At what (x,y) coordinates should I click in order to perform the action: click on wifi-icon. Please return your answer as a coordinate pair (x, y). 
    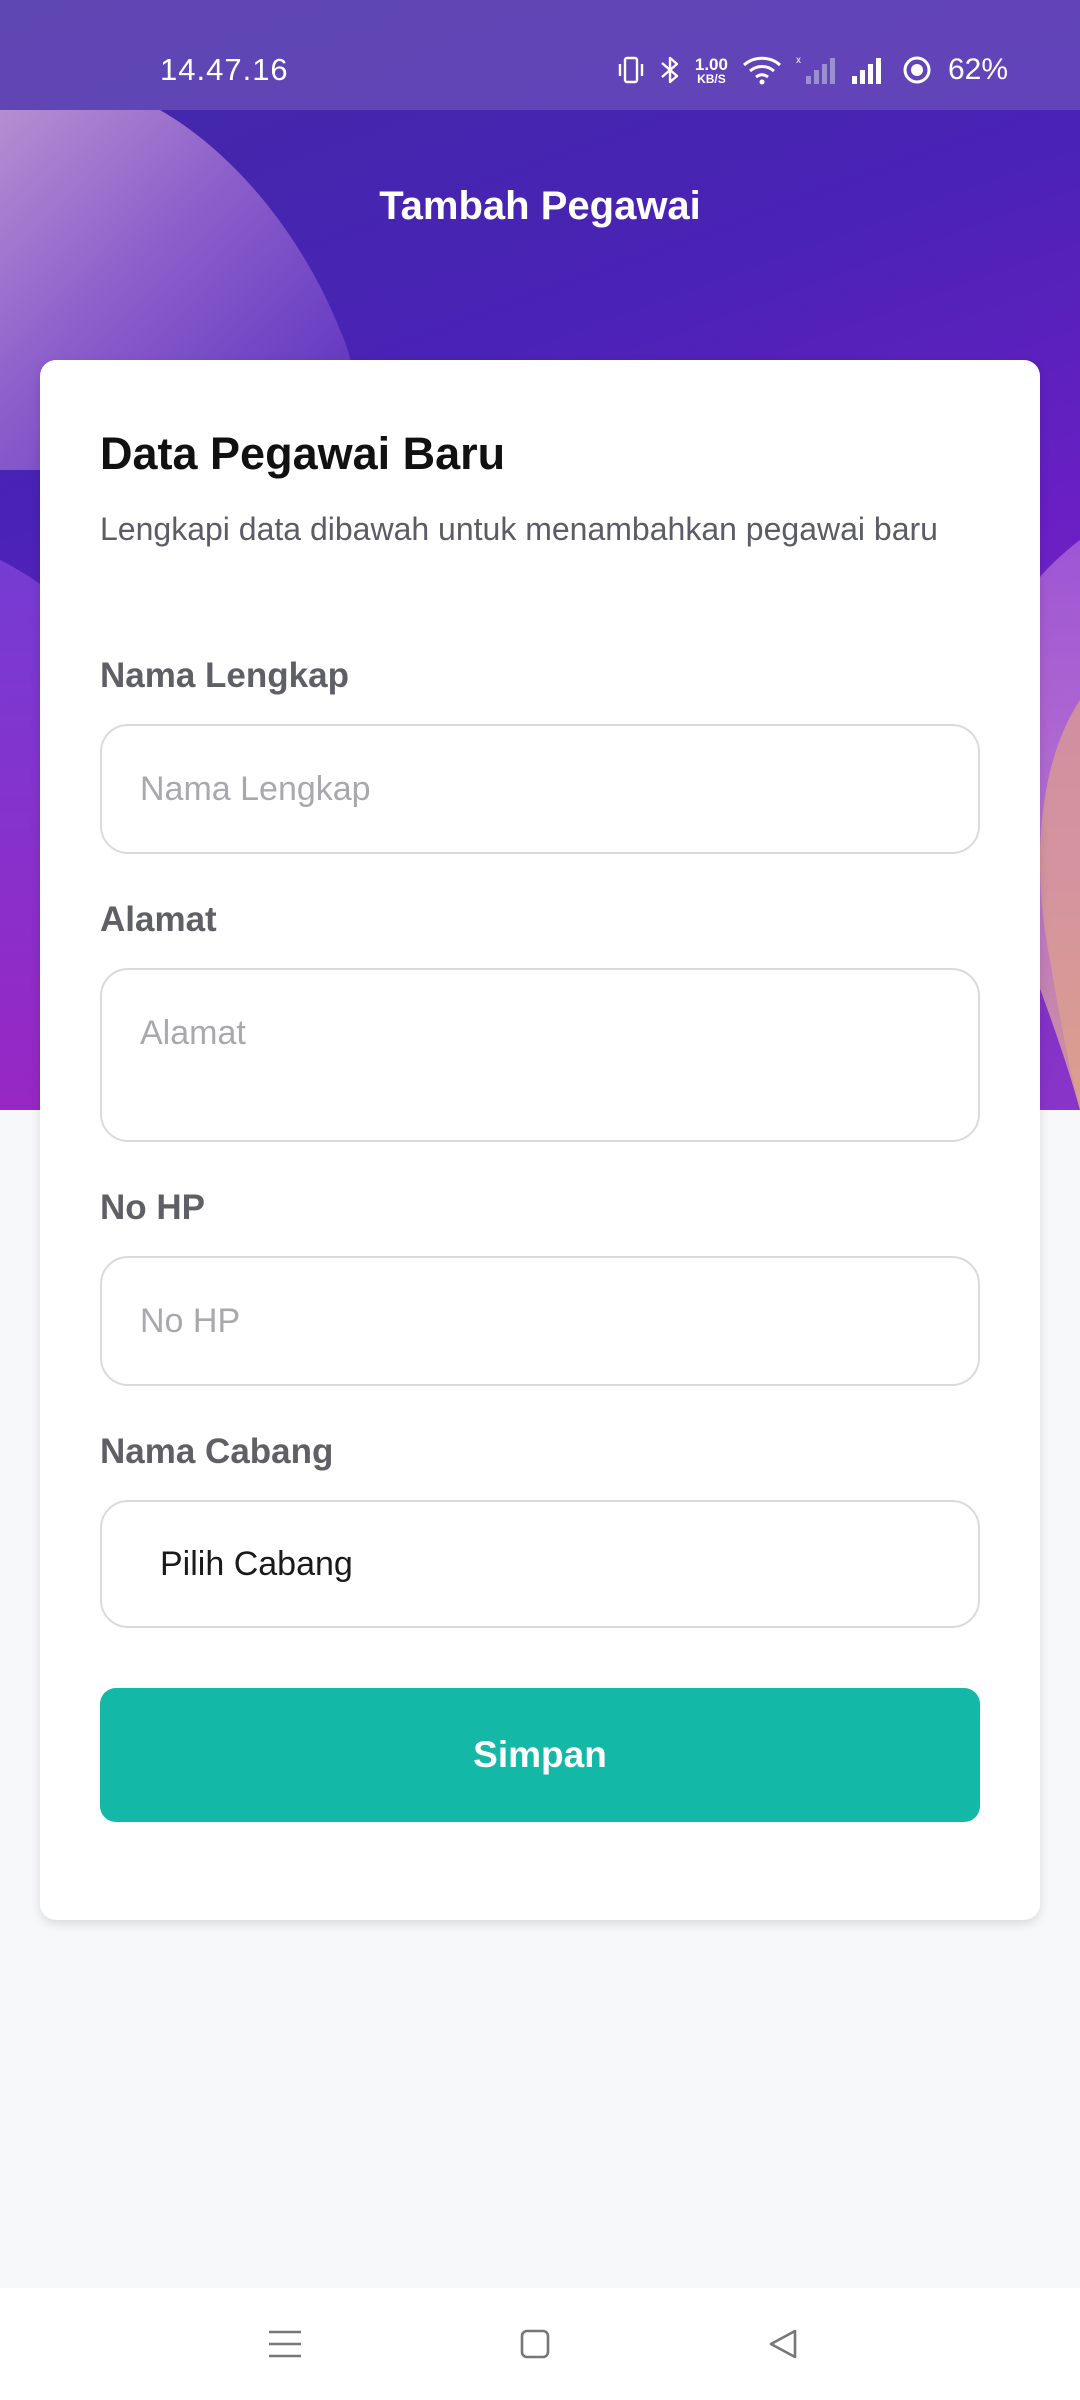
    Looking at the image, I should click on (761, 70).